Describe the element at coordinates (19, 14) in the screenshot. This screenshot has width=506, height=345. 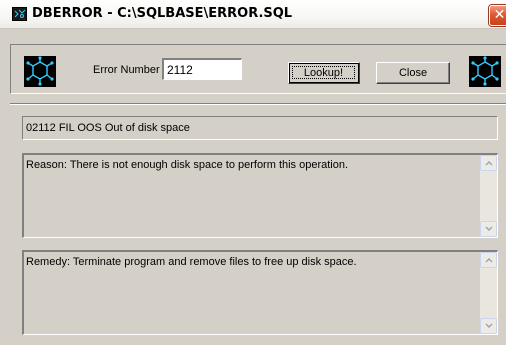
I see `app-icon` at that location.